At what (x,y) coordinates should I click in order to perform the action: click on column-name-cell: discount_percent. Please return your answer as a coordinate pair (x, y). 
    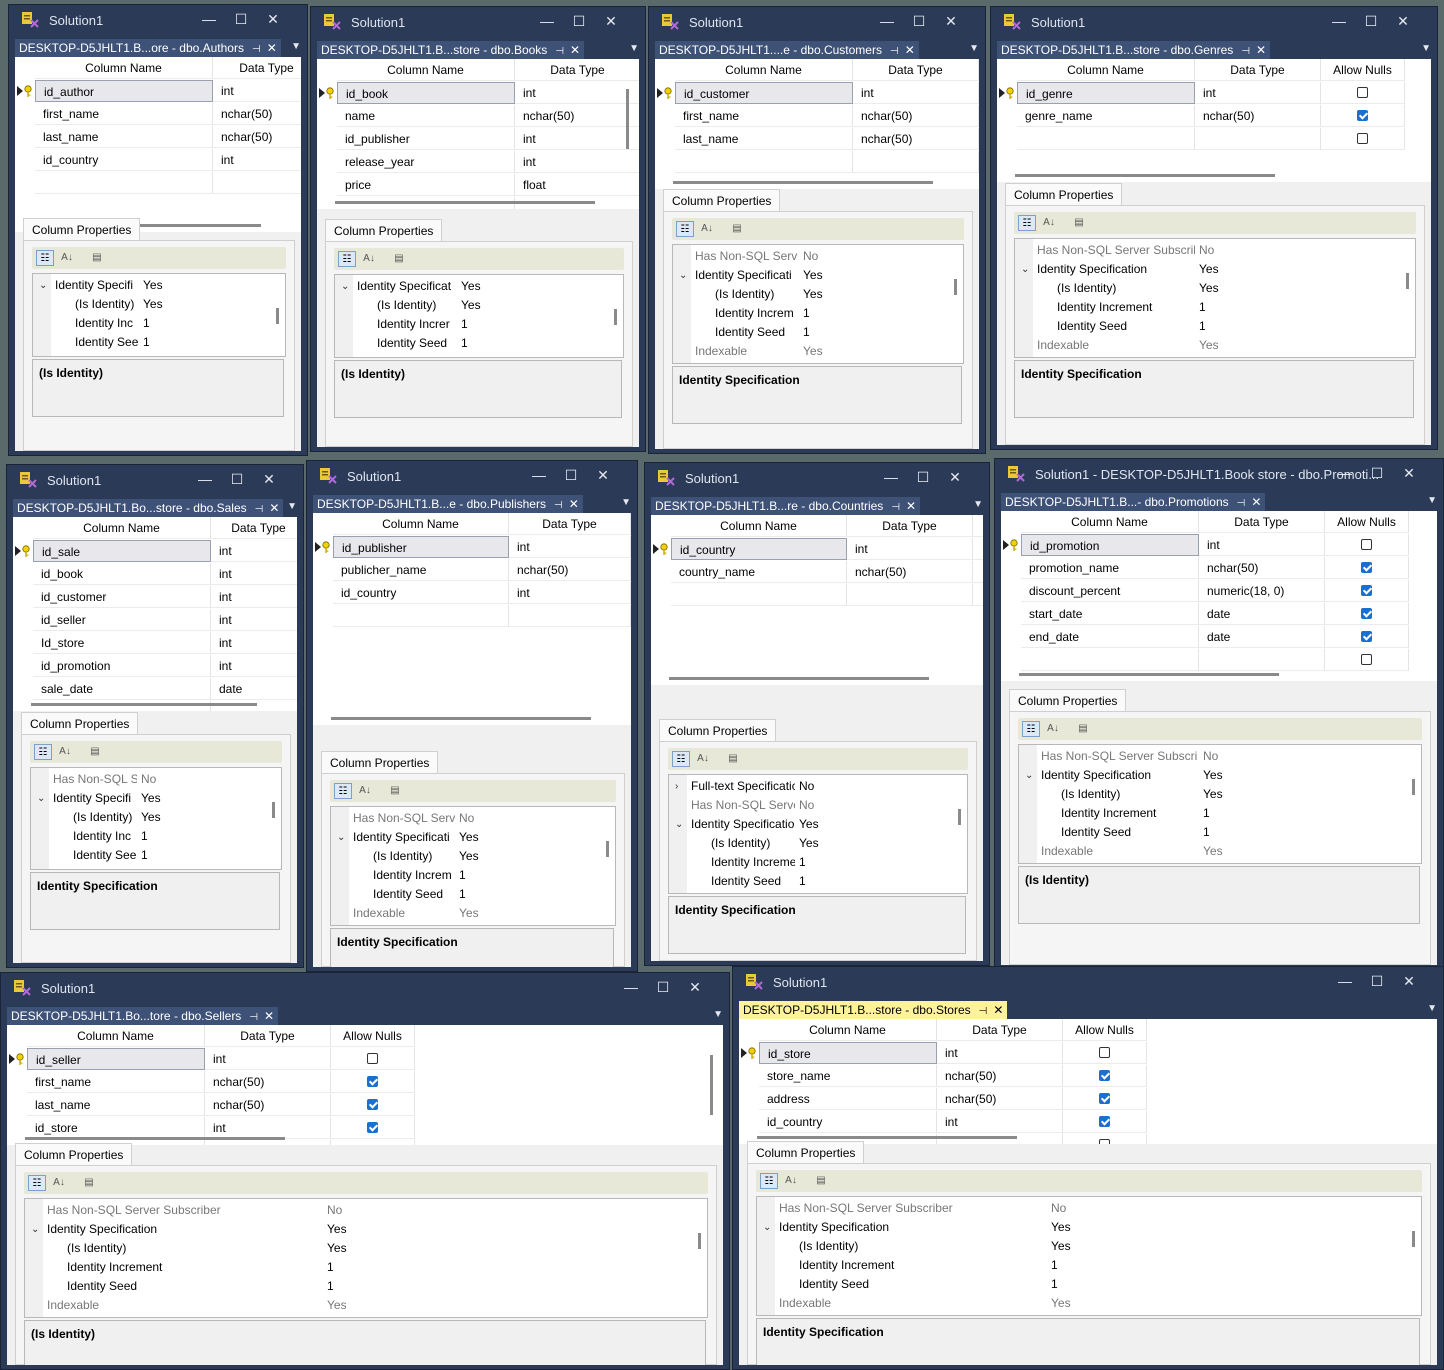
    Looking at the image, I should click on (1110, 591).